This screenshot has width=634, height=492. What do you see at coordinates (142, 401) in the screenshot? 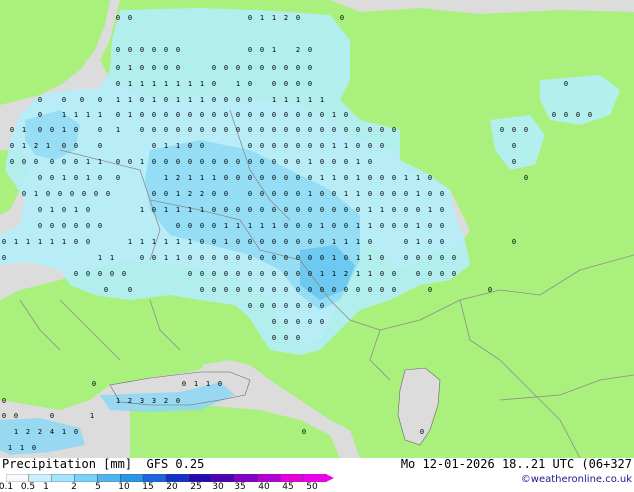
I see `precip-value-label: 3` at bounding box center [142, 401].